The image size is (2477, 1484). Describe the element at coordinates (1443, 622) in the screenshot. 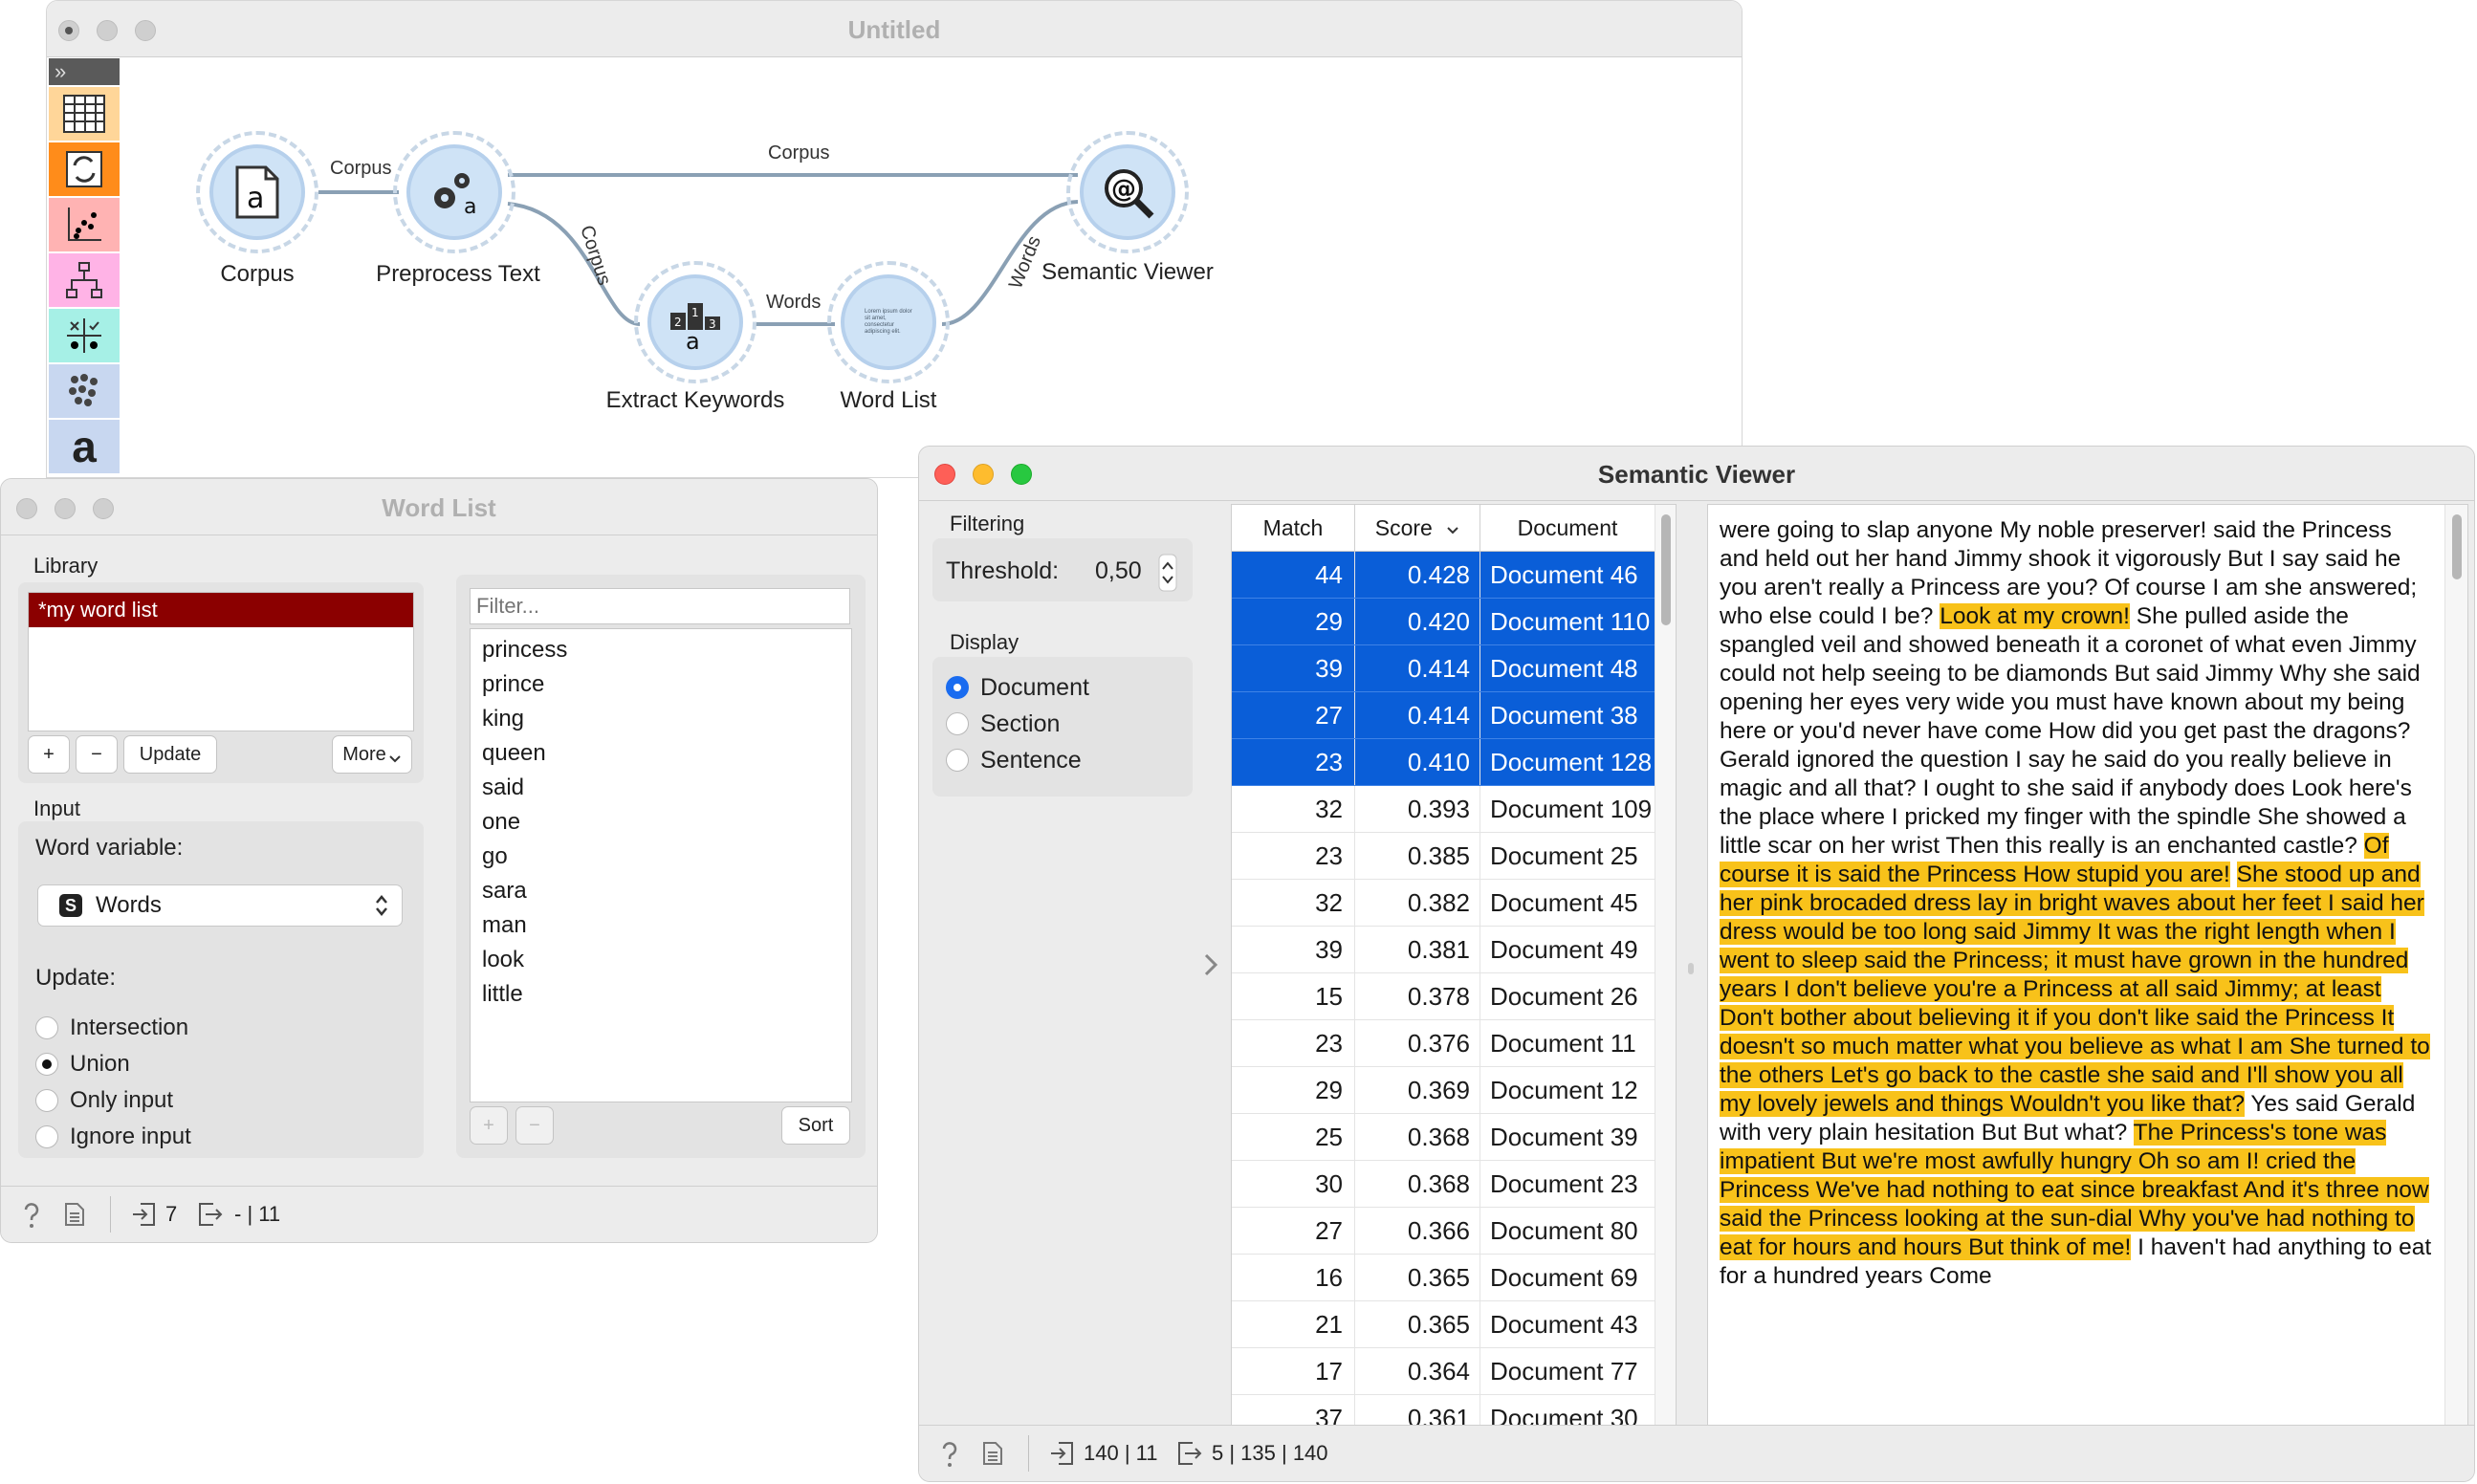

I see `table-row: 29 0.420 Document 110` at that location.